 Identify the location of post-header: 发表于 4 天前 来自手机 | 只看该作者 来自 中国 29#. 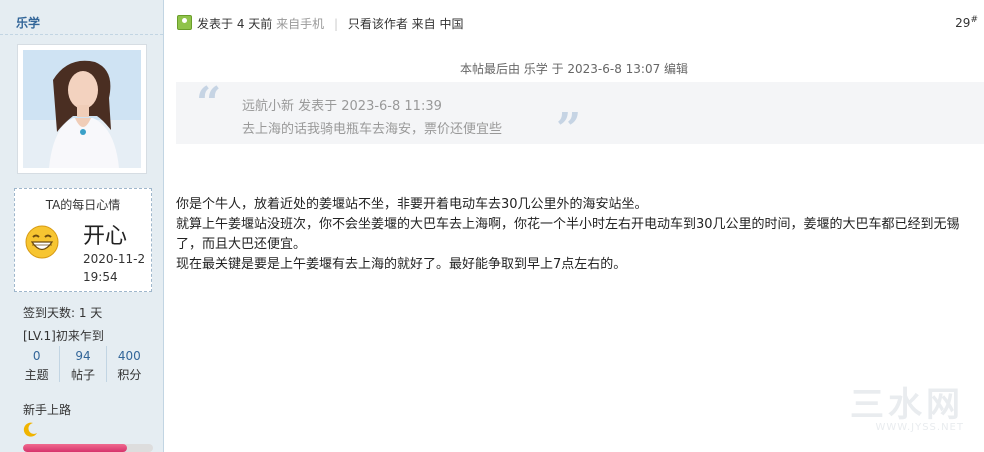
(574, 22).